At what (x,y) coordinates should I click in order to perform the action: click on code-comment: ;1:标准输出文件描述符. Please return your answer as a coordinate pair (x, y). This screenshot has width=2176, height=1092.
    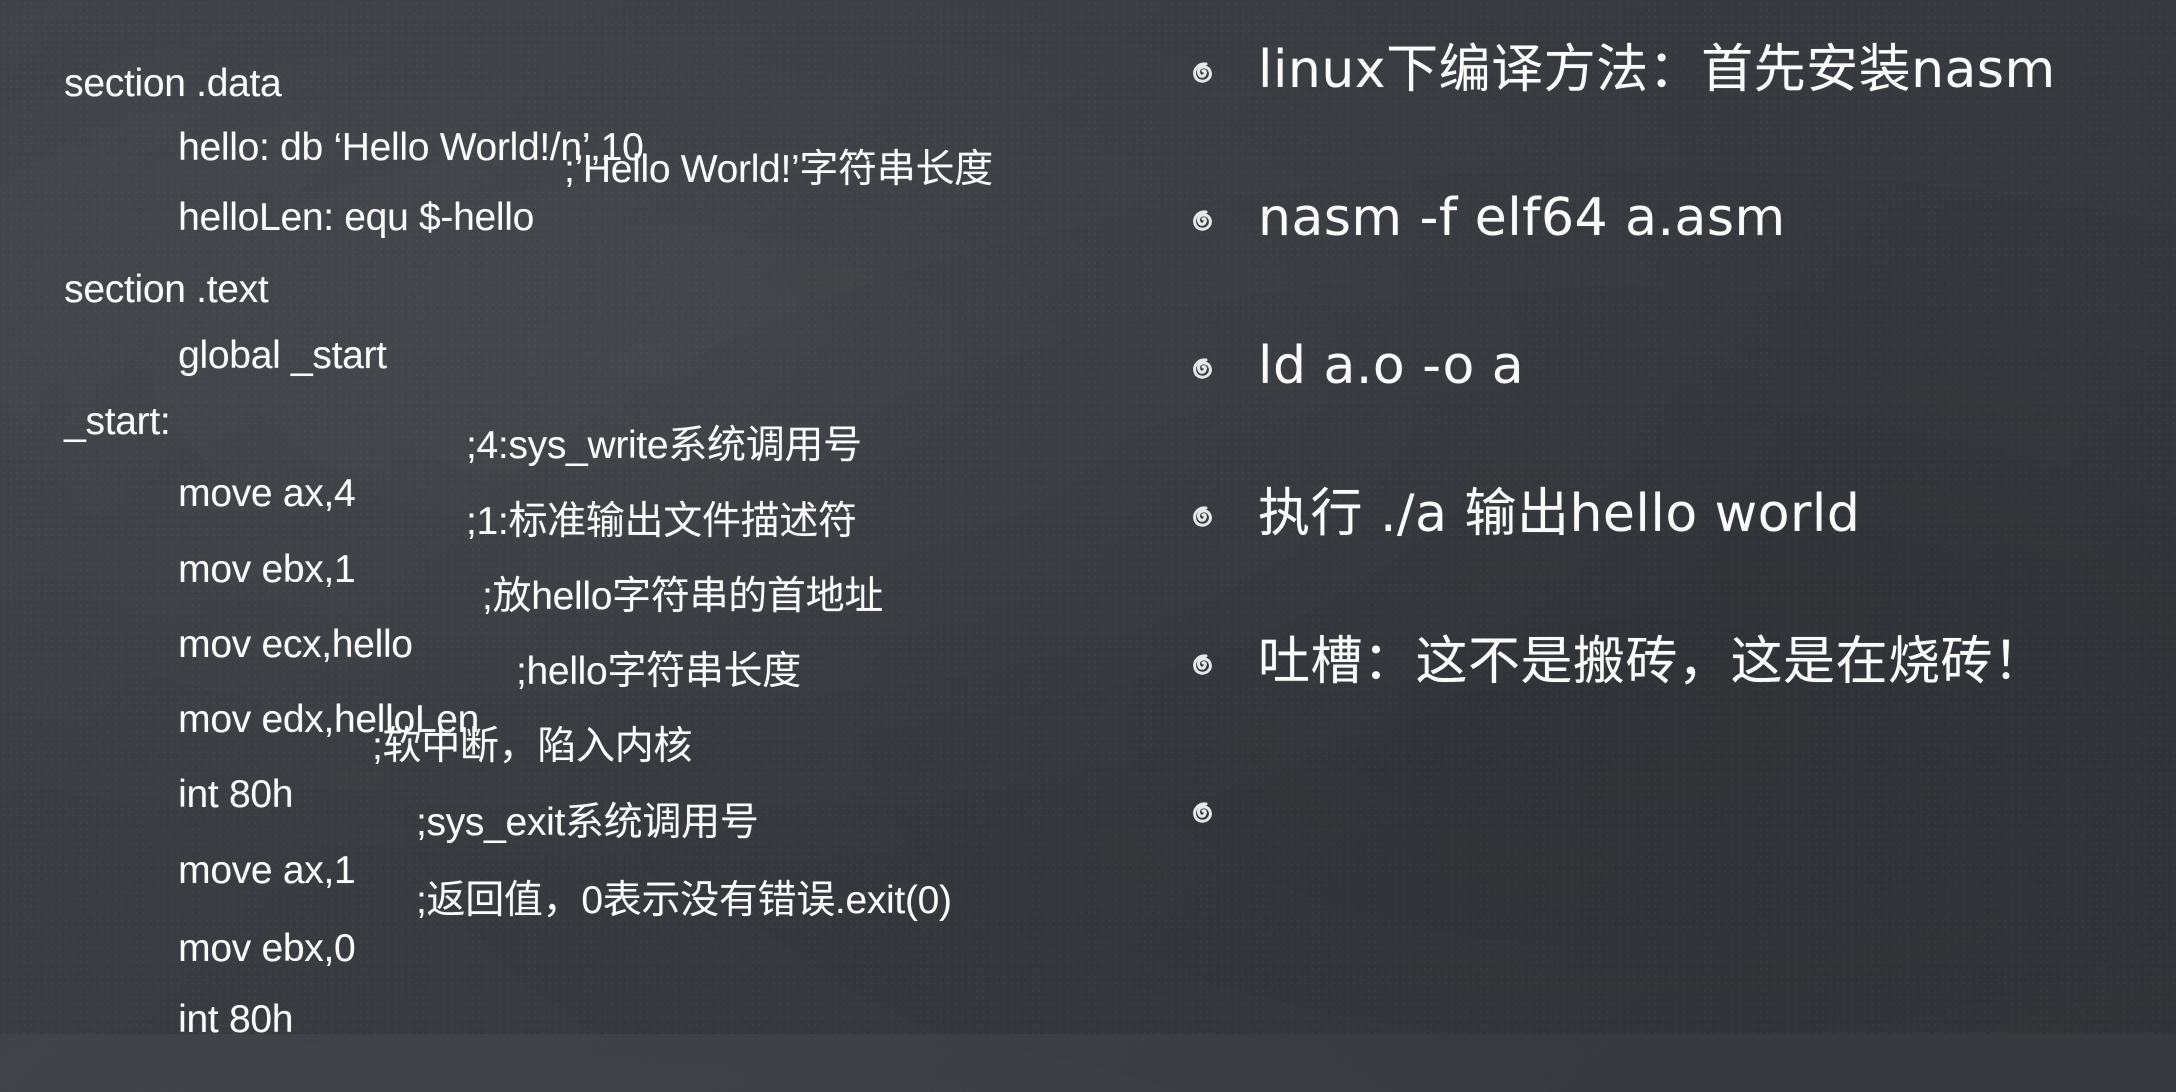
    Looking at the image, I should click on (661, 521).